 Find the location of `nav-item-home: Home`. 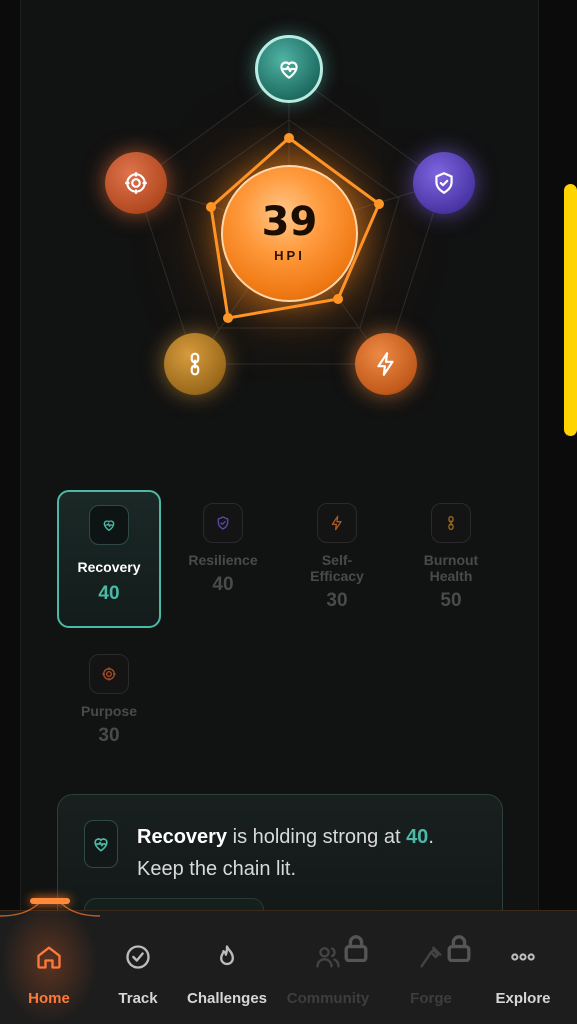

nav-item-home: Home is located at coordinates (49, 973).